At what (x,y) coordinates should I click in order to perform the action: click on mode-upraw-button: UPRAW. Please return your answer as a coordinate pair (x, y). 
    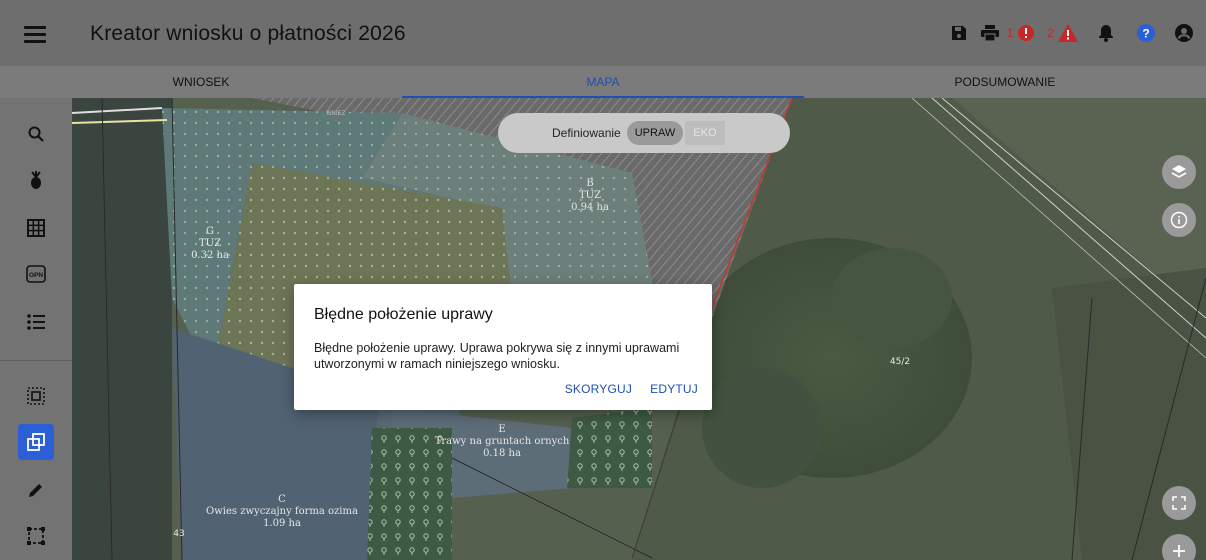
    Looking at the image, I should click on (655, 133).